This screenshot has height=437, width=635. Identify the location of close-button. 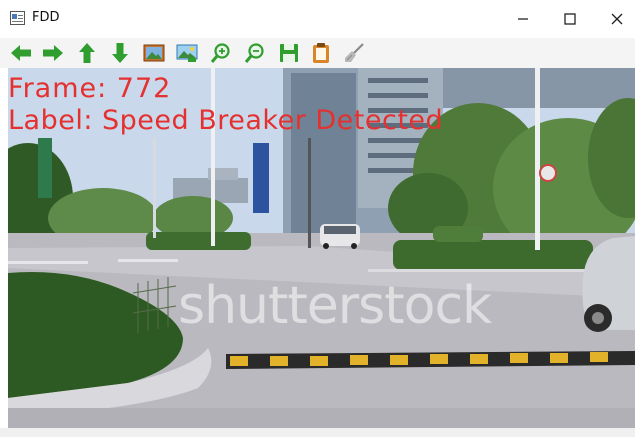
(614, 19).